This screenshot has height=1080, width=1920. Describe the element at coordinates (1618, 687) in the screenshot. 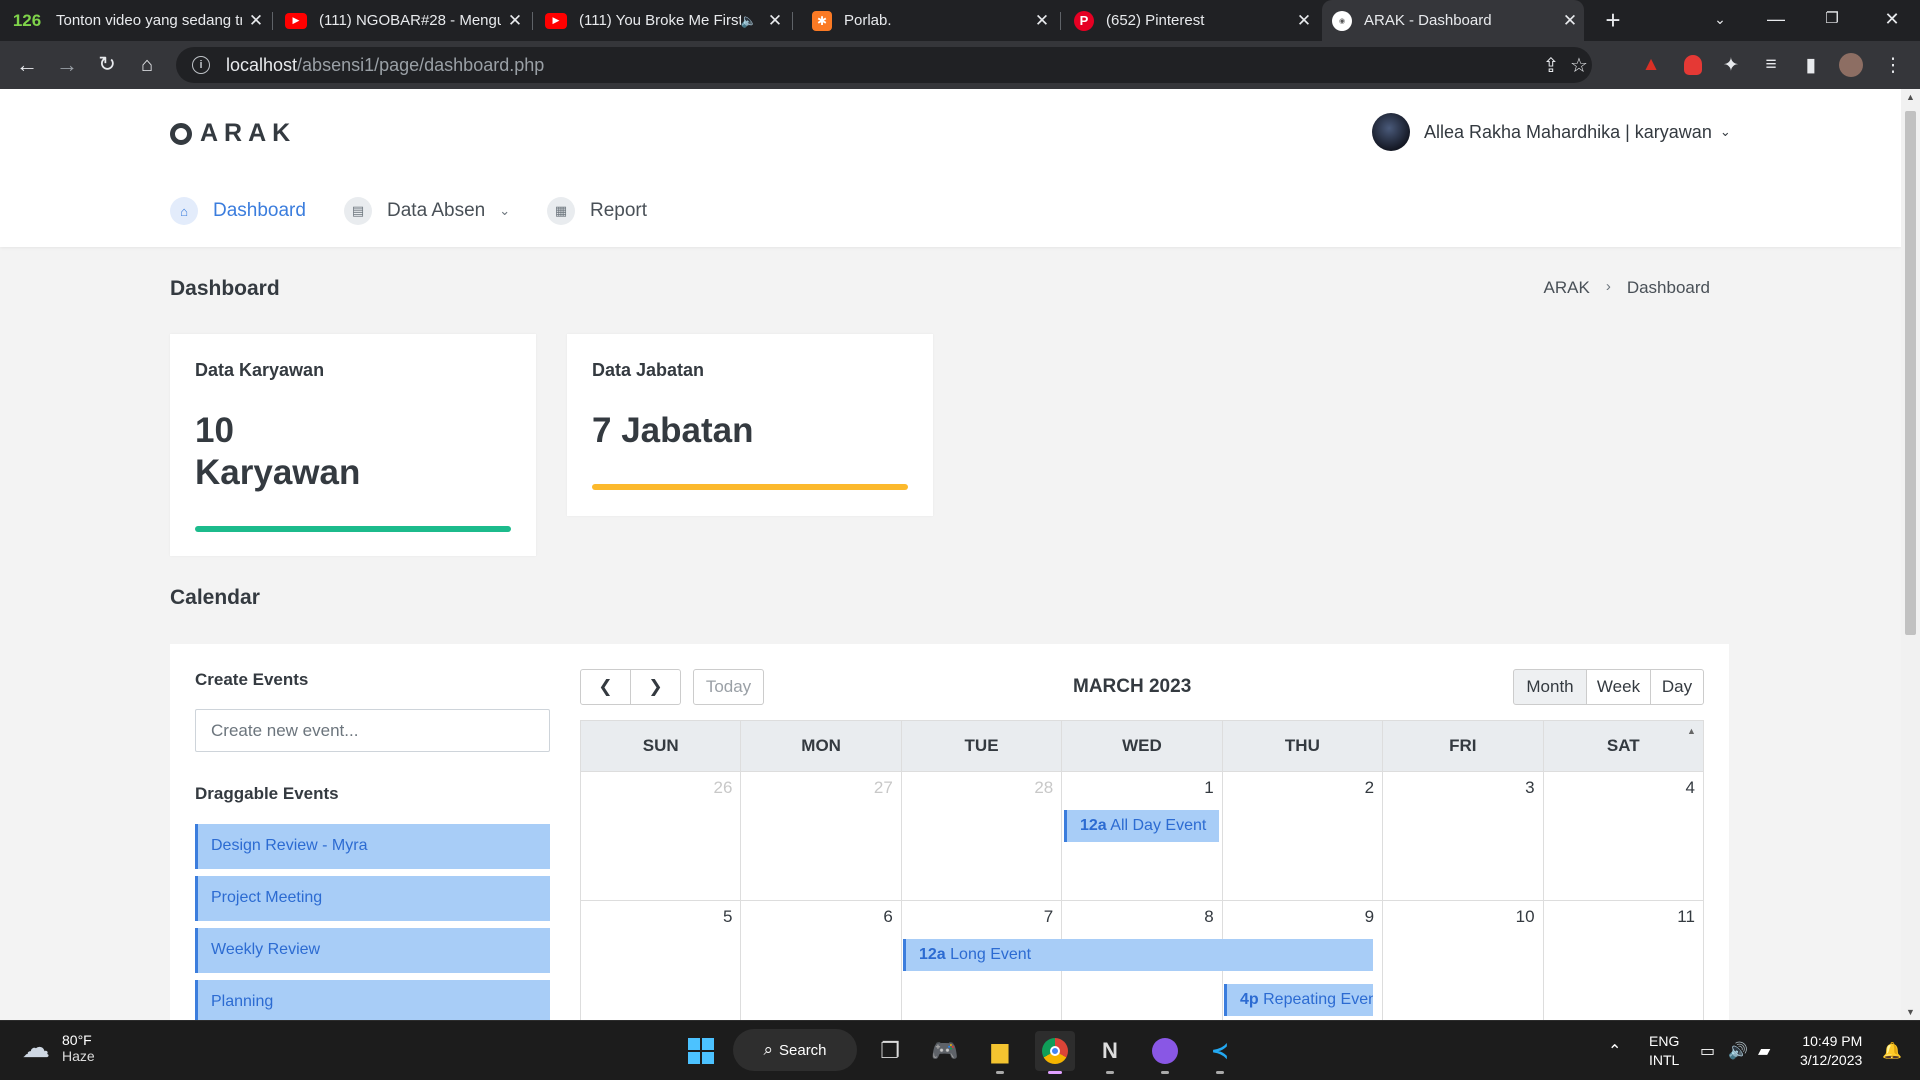

I see `view-week-button: Week` at that location.